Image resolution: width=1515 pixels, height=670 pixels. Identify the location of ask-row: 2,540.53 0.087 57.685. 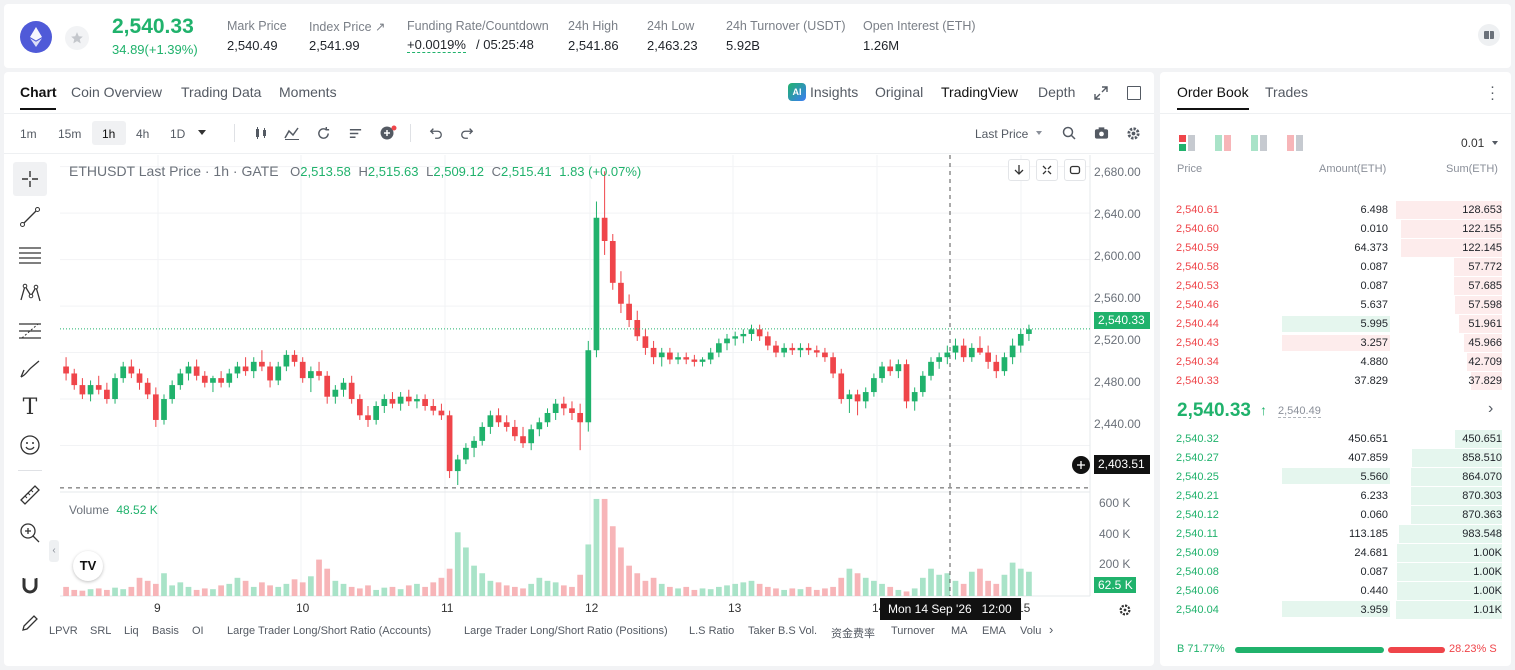
(1339, 286).